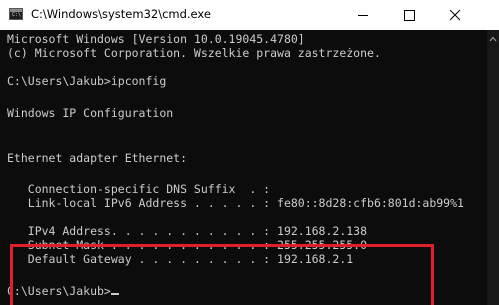 The width and height of the screenshot is (499, 305). I want to click on minimize-icon, so click(363, 15).